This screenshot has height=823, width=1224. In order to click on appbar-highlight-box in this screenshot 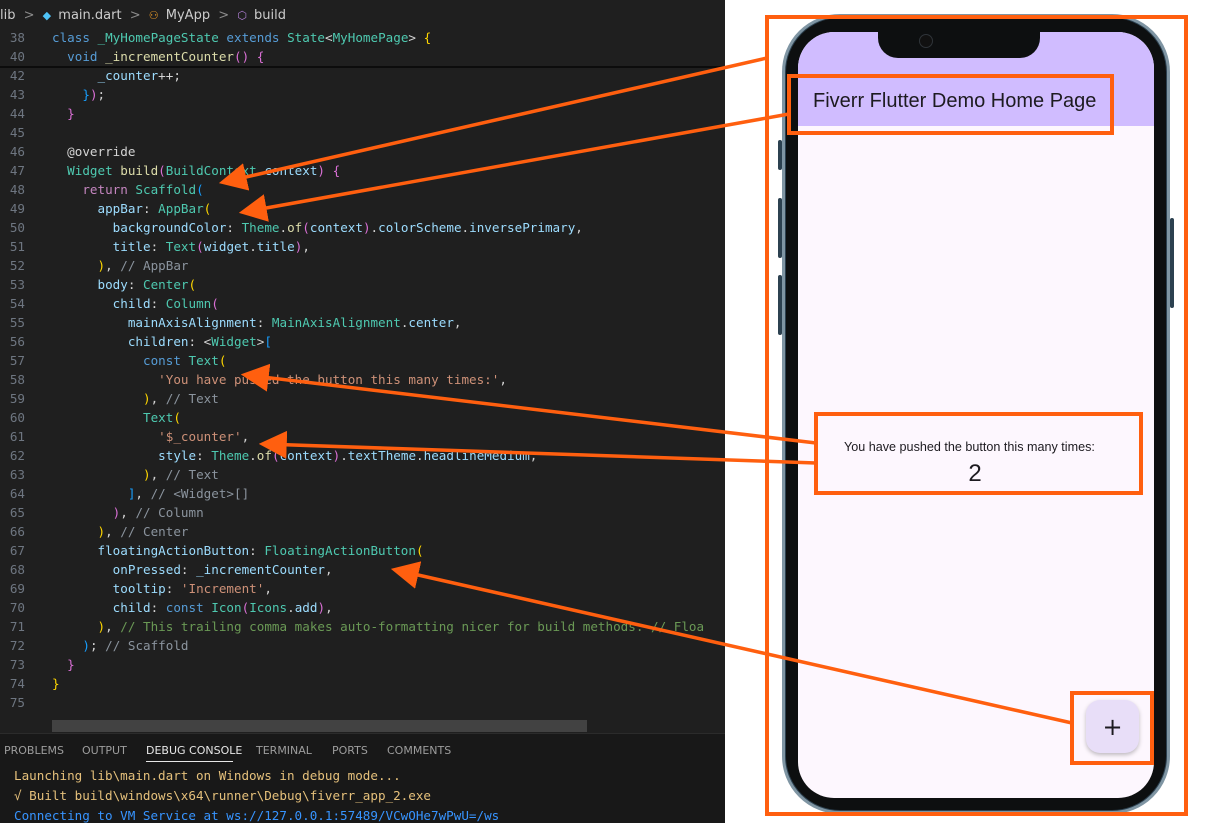, I will do `click(950, 104)`.